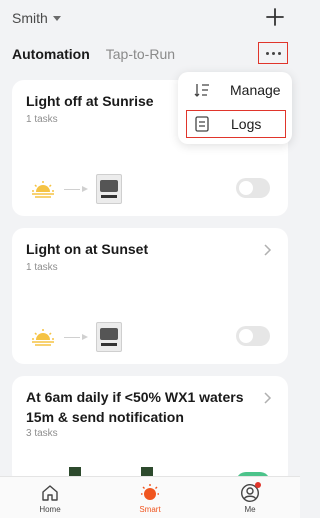 This screenshot has width=320, height=518. Describe the element at coordinates (250, 509) in the screenshot. I see `tab-label: Me` at that location.